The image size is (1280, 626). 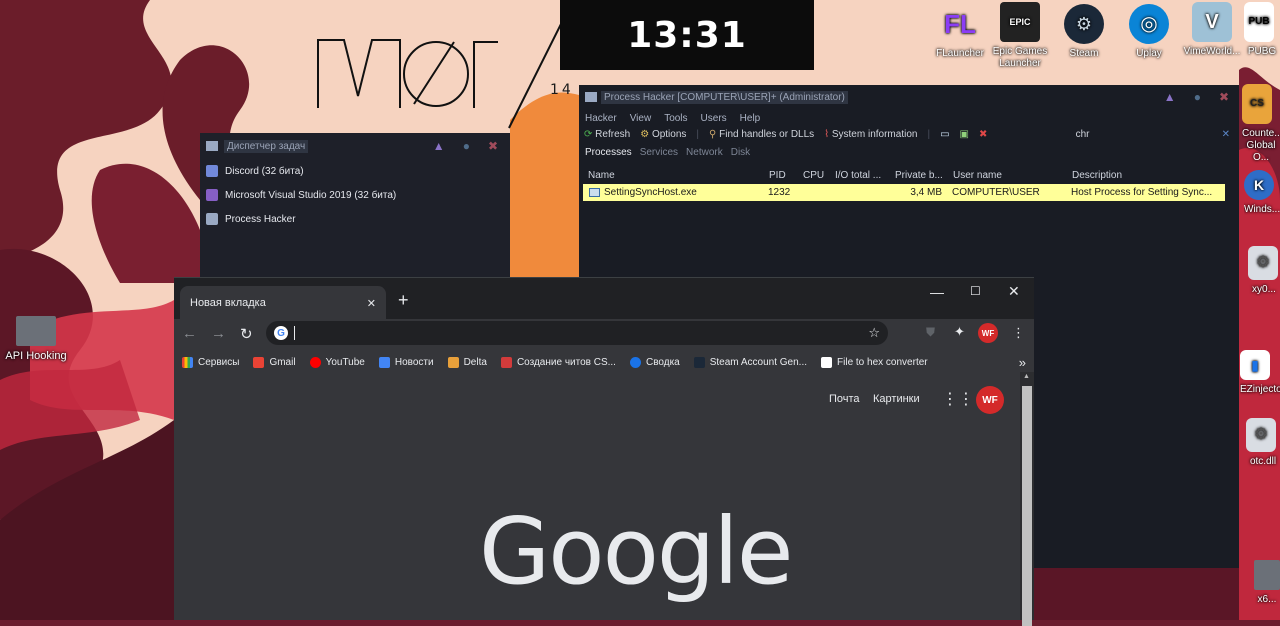 What do you see at coordinates (674, 175) in the screenshot?
I see `column-name: Name` at bounding box center [674, 175].